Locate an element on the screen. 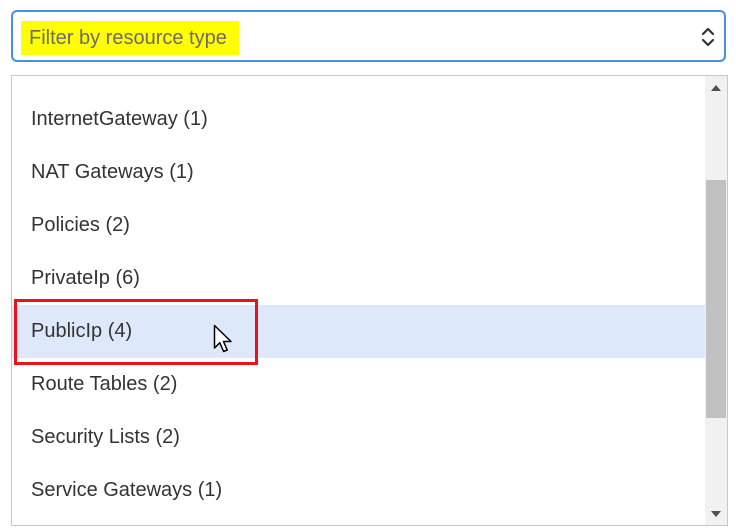  list-item-label: Route Tables (2) is located at coordinates (104, 384).